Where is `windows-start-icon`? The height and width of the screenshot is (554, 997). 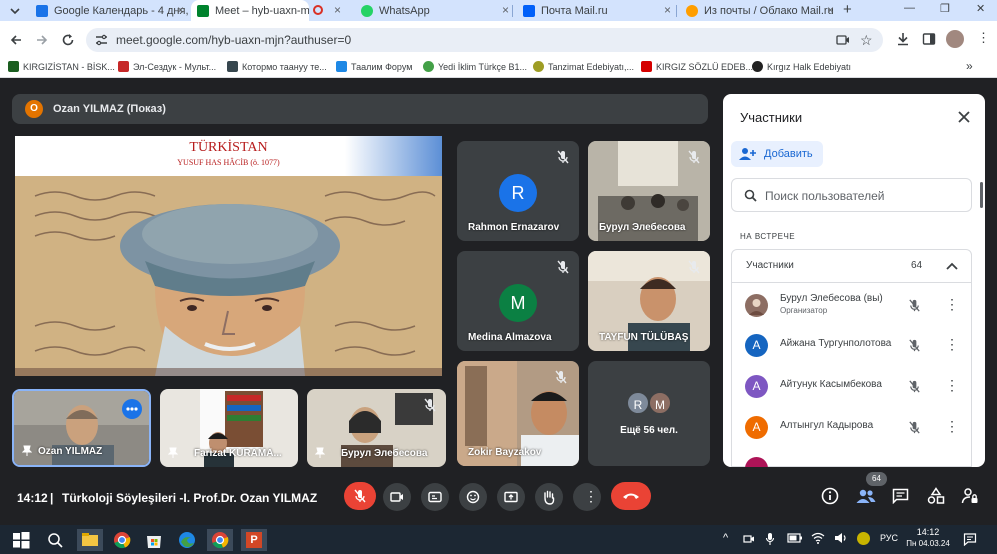 windows-start-icon is located at coordinates (21, 540).